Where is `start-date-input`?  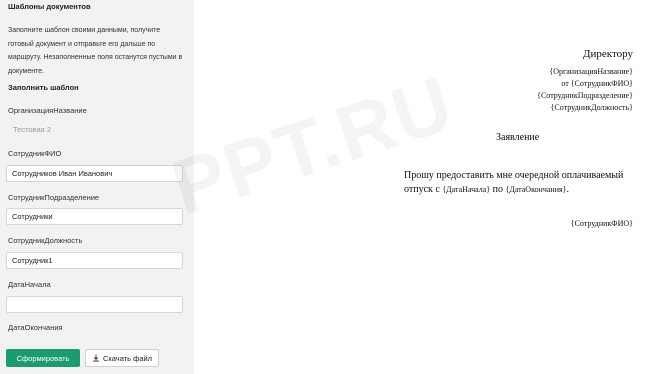
start-date-input is located at coordinates (94, 304).